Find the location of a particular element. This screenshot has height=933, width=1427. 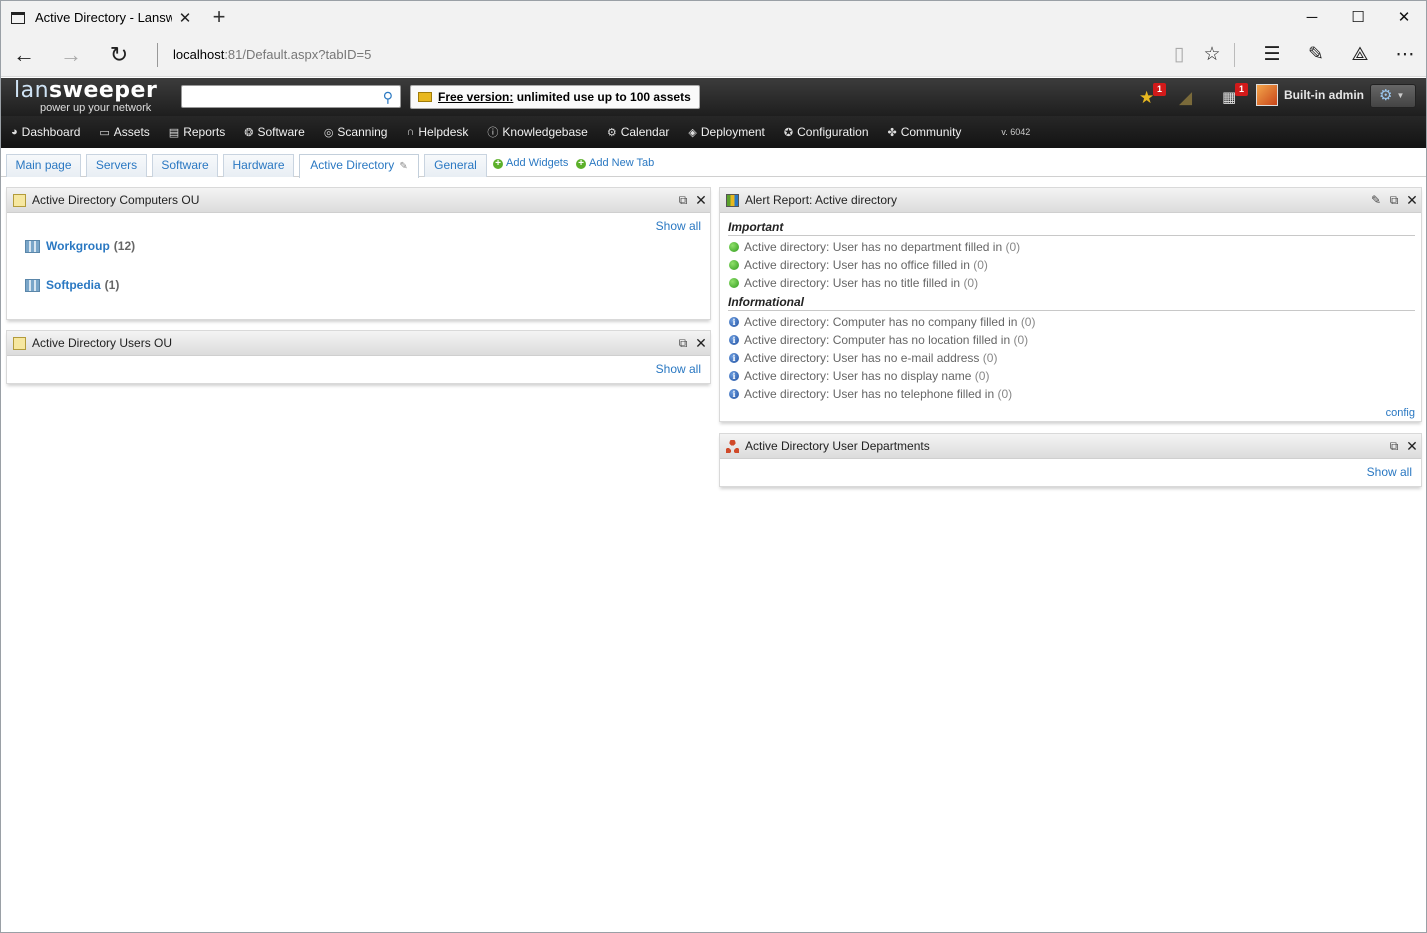

calendar-badge: 1 is located at coordinates (1241, 89).